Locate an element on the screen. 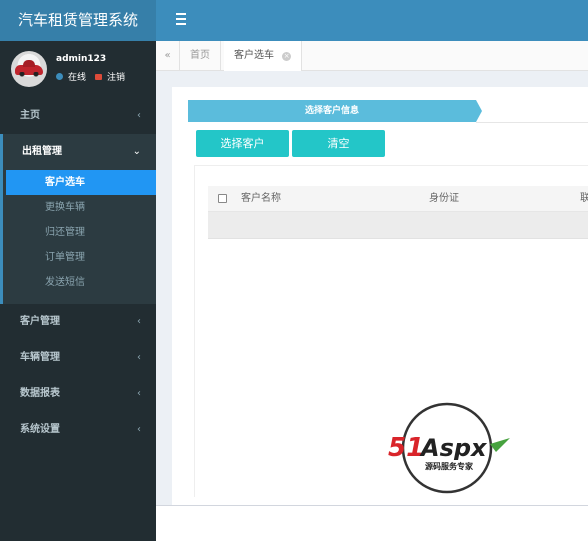 The height and width of the screenshot is (541, 588). table-header: 客户名称 身份证 联 is located at coordinates (398, 199).